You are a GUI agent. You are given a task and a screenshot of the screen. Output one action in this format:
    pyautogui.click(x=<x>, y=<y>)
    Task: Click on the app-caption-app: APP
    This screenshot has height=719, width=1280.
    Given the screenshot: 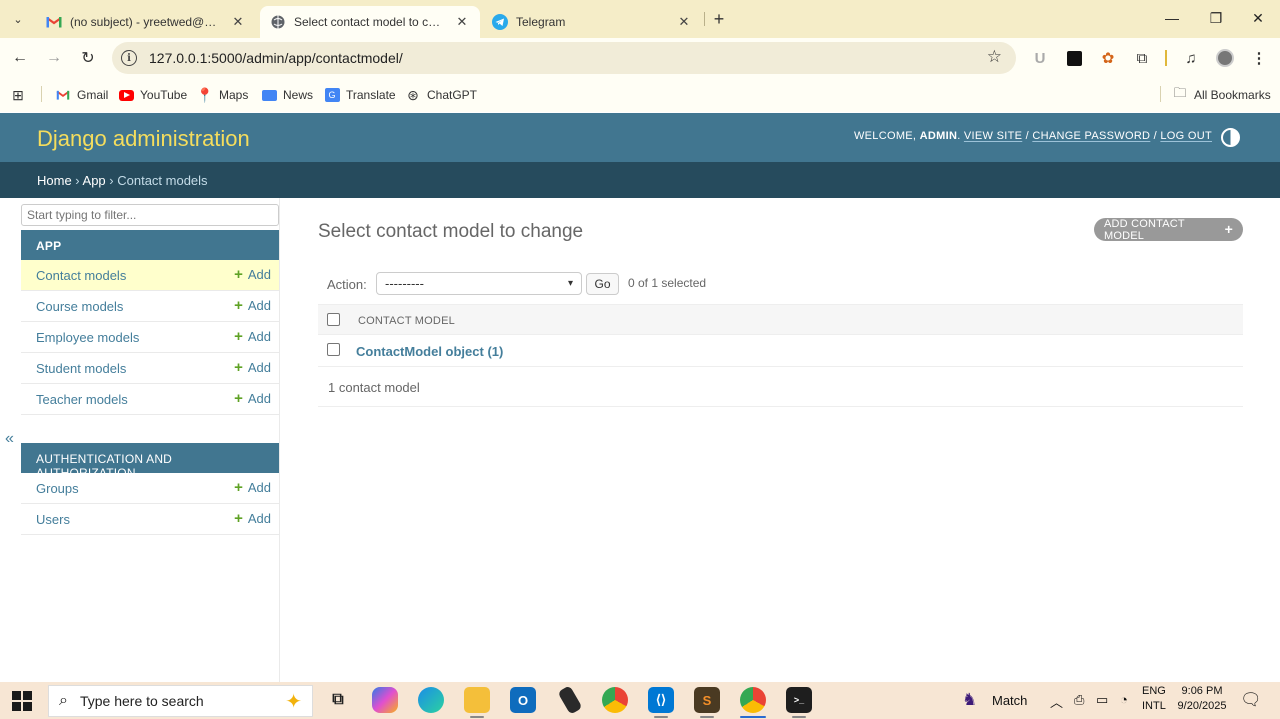 What is the action you would take?
    pyautogui.click(x=150, y=245)
    